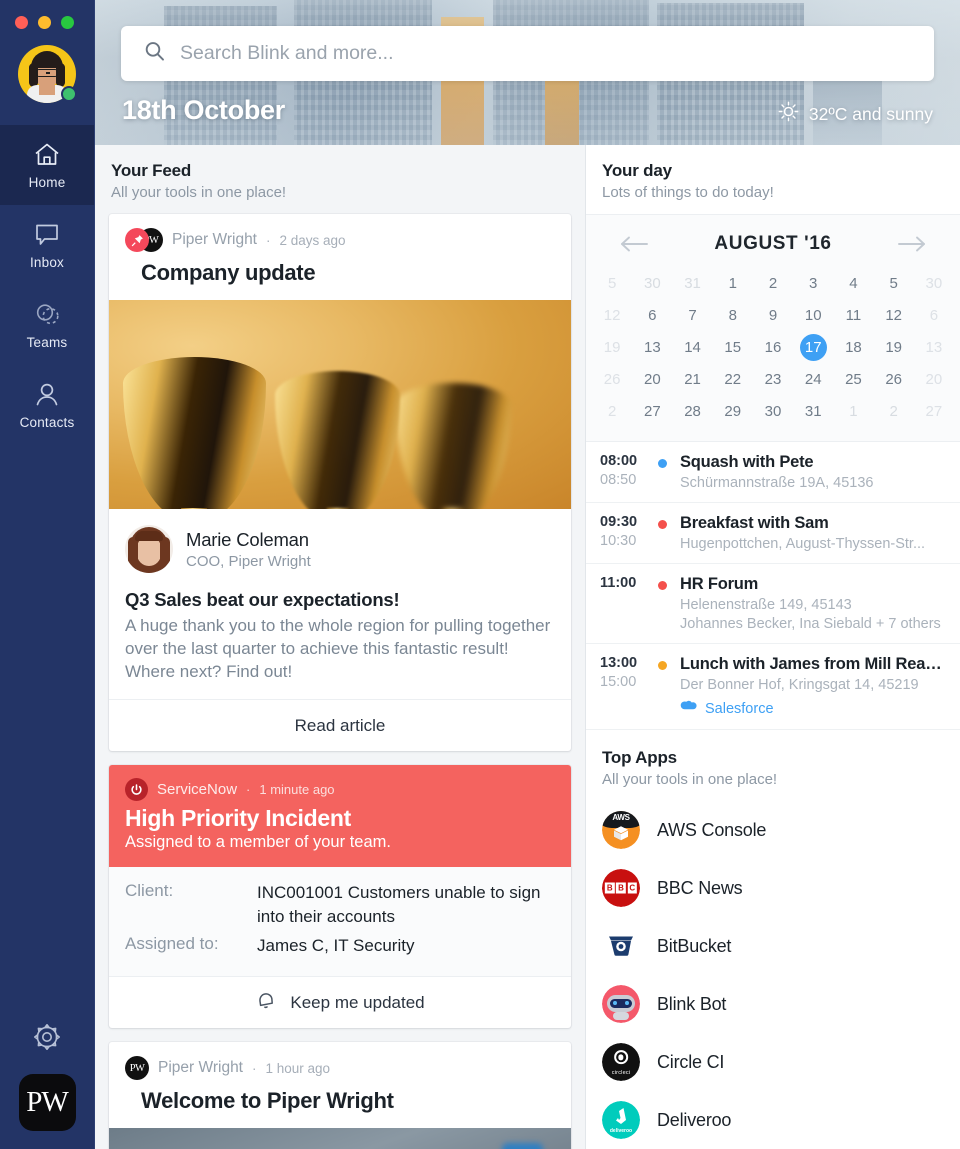  Describe the element at coordinates (21, 22) in the screenshot. I see `close-window-button` at that location.